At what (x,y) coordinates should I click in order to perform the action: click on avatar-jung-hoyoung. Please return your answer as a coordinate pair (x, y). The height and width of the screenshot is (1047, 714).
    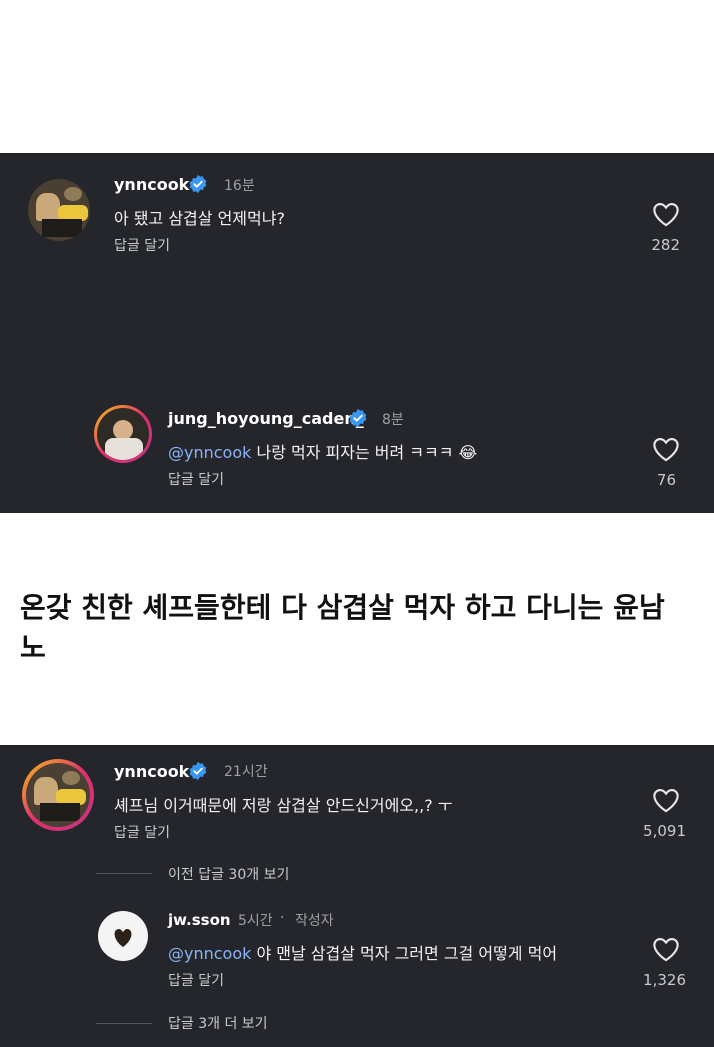
    Looking at the image, I should click on (123, 434).